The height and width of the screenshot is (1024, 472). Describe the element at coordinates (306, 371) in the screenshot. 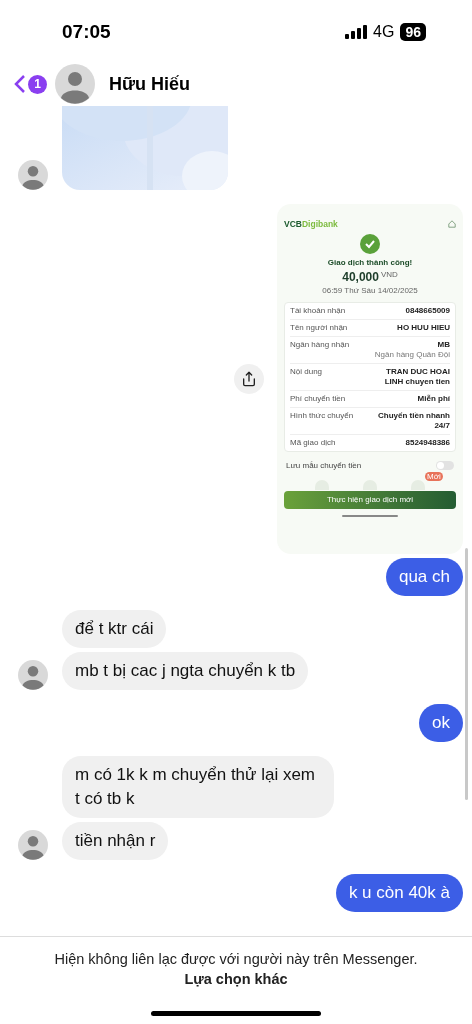

I see `detail-label: Nội dung` at that location.